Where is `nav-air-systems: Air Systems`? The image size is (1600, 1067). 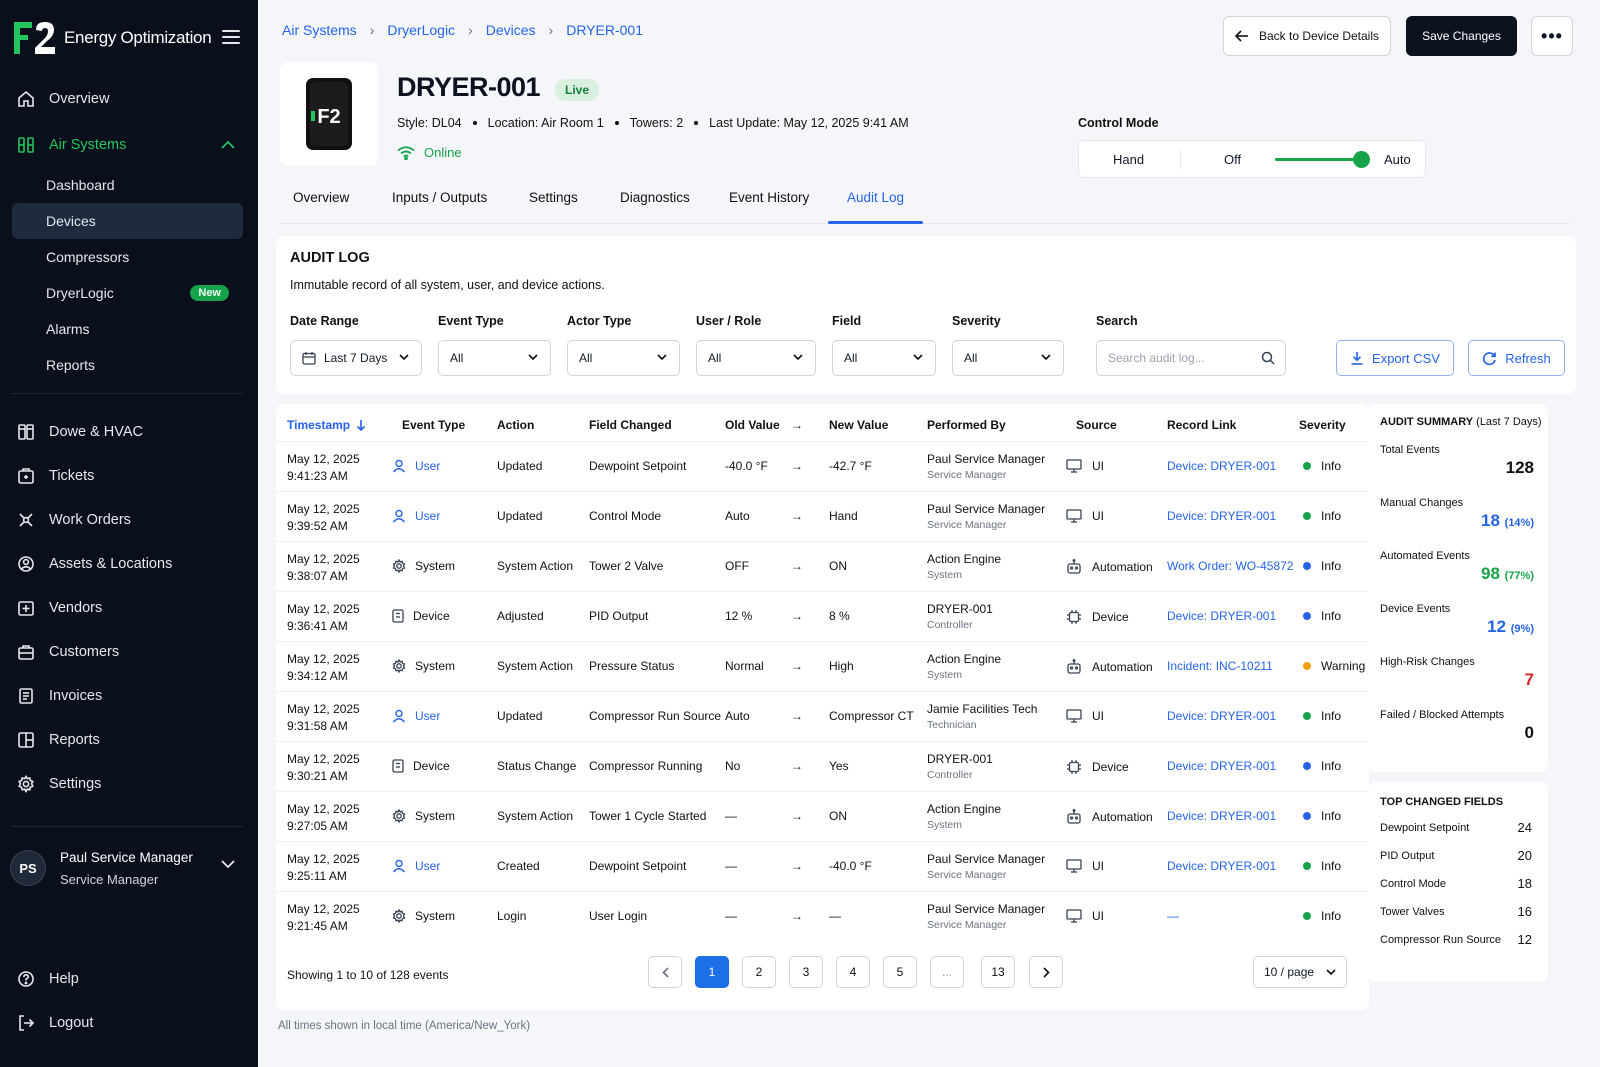 nav-air-systems: Air Systems is located at coordinates (127, 145).